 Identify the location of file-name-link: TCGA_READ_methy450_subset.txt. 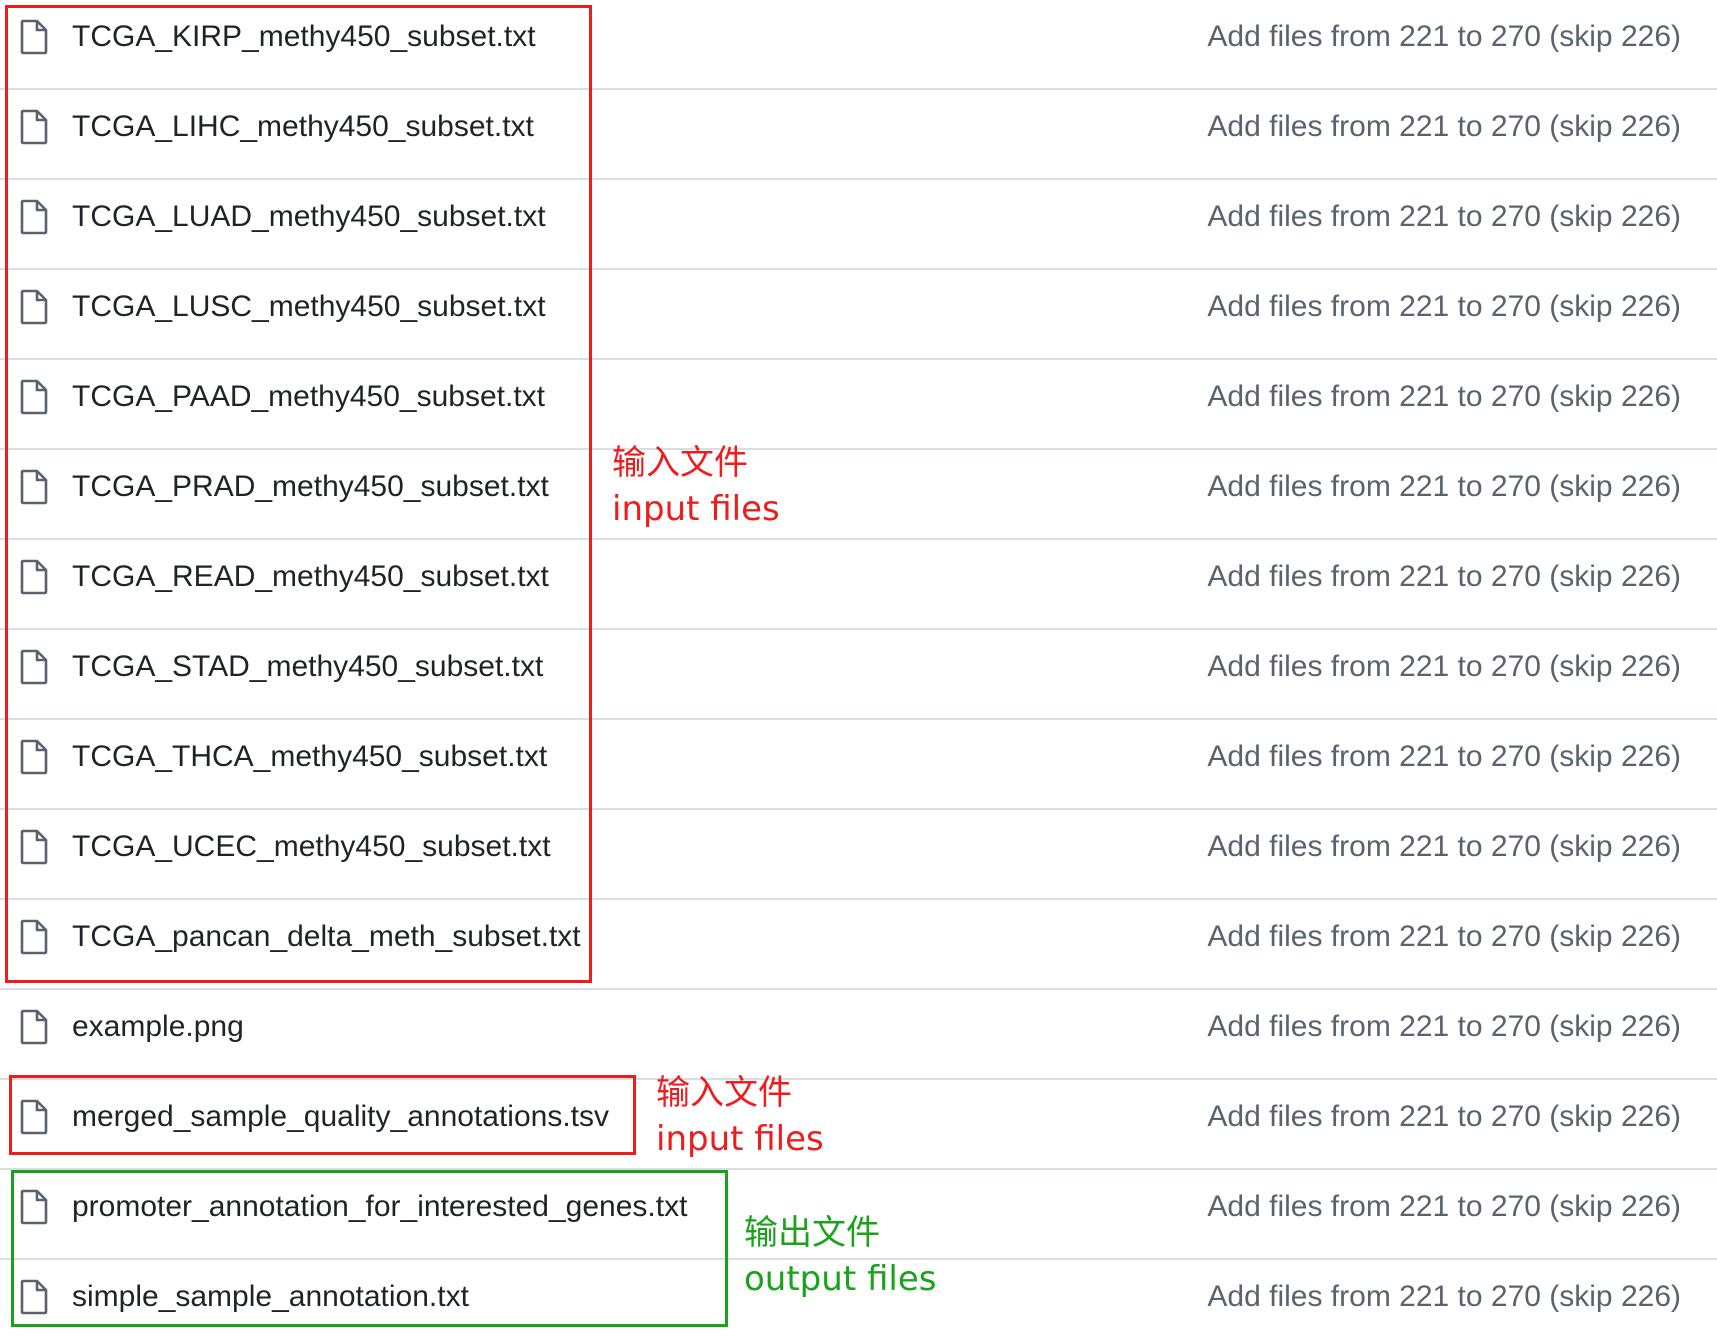
(310, 577).